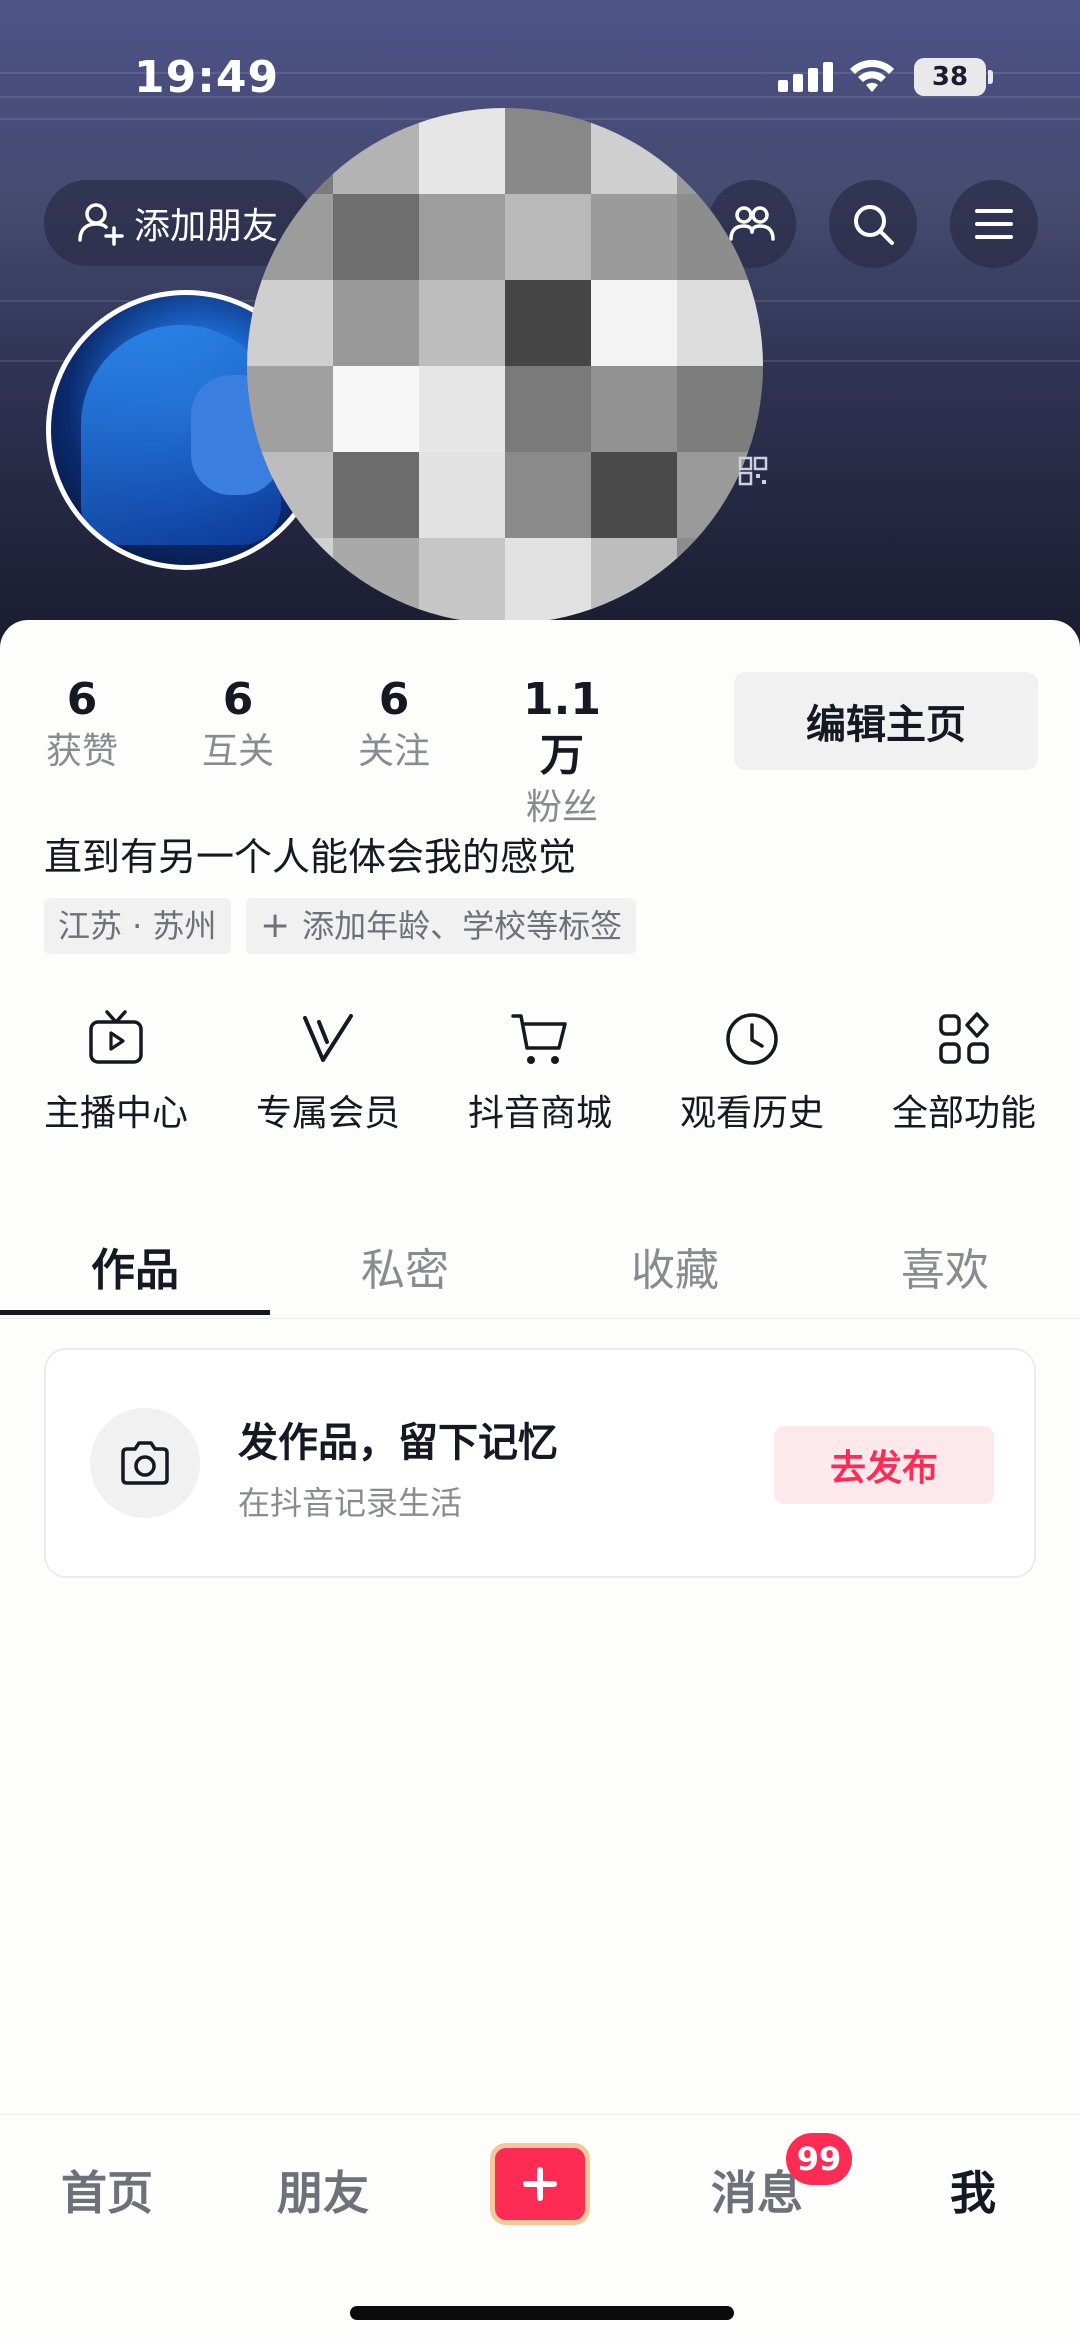 The image size is (1080, 2342). Describe the element at coordinates (237, 751) in the screenshot. I see `stat-label: 互关` at that location.